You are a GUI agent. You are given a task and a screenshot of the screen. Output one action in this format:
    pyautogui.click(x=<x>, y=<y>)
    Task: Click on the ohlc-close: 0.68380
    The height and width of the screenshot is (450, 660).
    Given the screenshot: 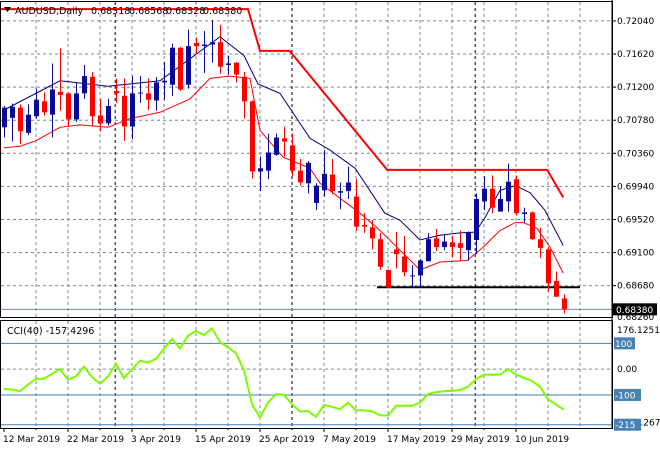 What is the action you would take?
    pyautogui.click(x=222, y=11)
    